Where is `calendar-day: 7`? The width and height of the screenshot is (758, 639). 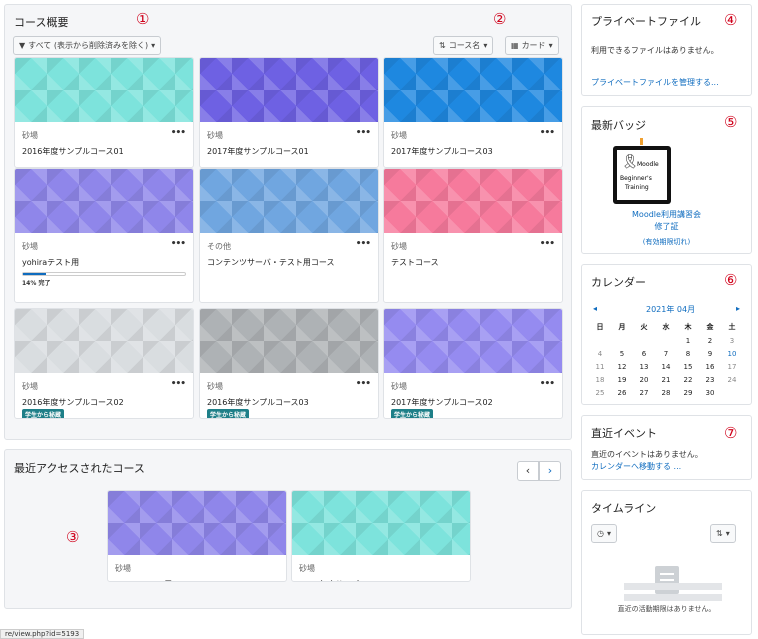
calendar-day: 7 is located at coordinates (666, 353).